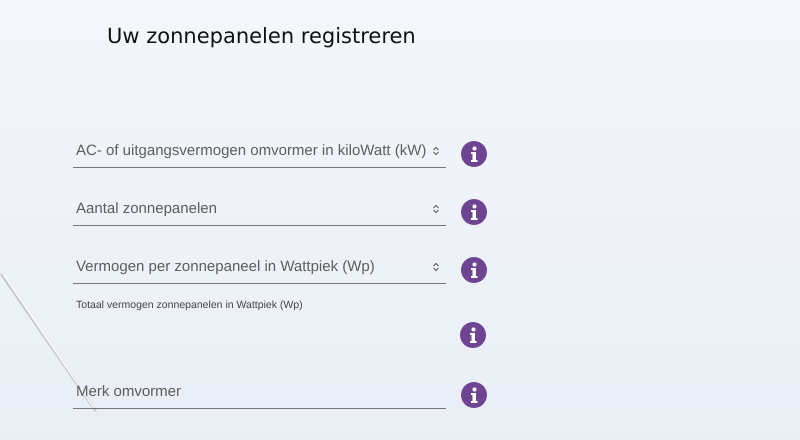 The width and height of the screenshot is (800, 440). Describe the element at coordinates (259, 267) in the screenshot. I see `input-field: Vermogen per zonnepaneel in Wattpiek (Wp)` at that location.